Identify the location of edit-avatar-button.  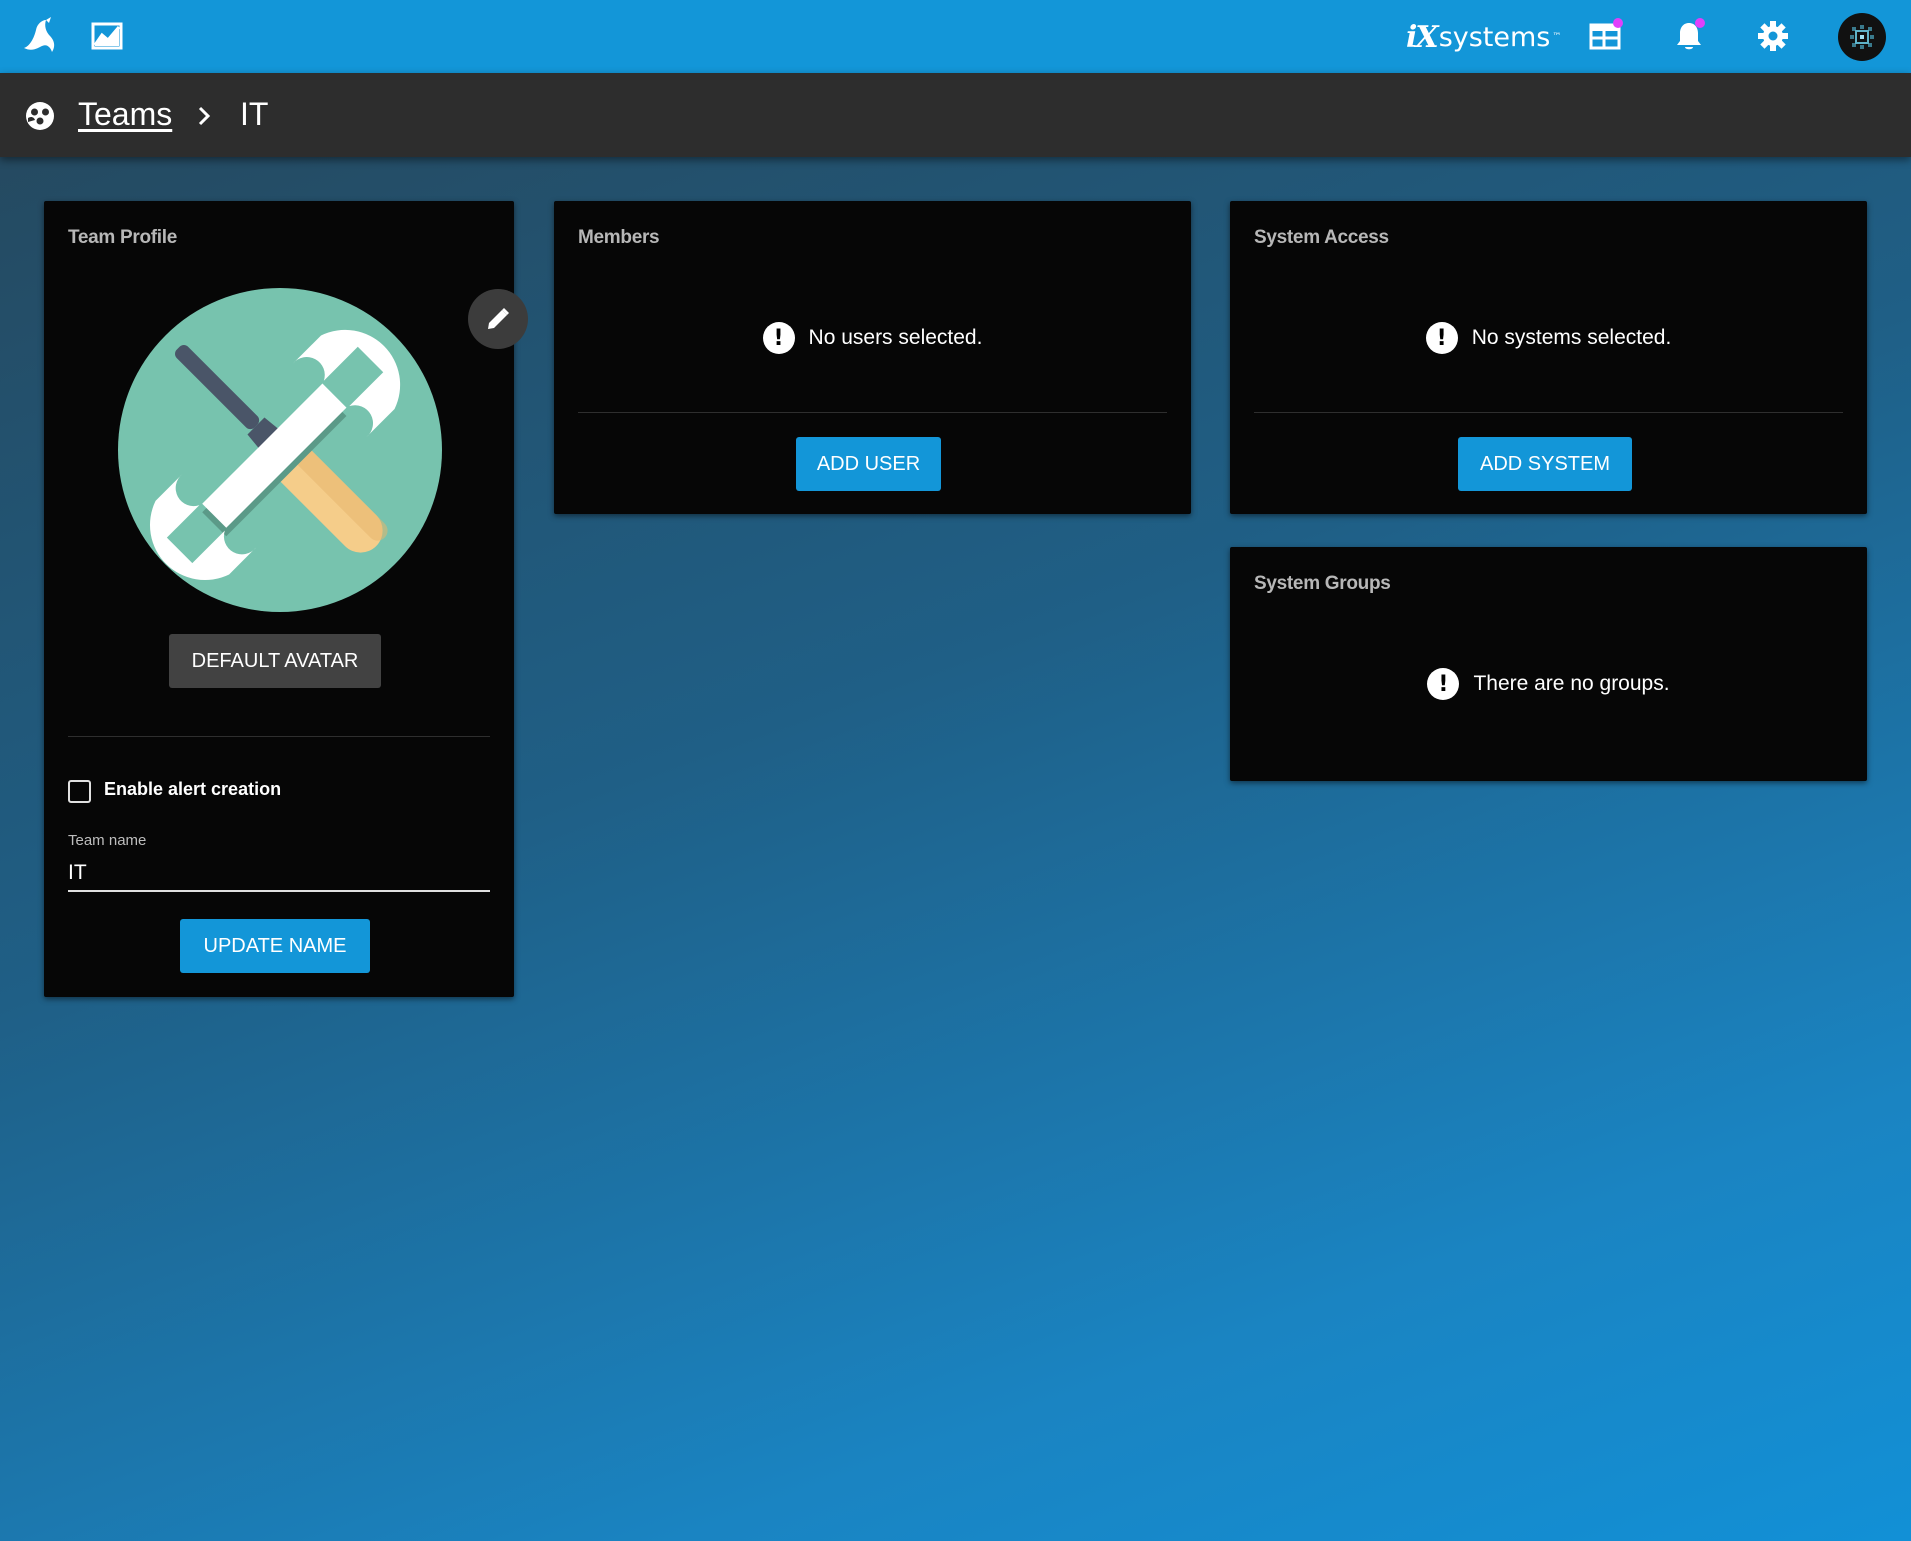
(498, 319).